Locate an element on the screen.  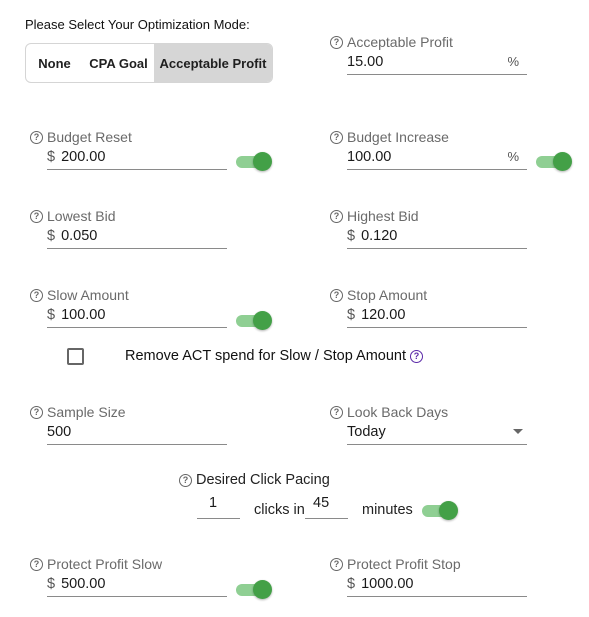
budget-reset-toggle is located at coordinates (254, 162).